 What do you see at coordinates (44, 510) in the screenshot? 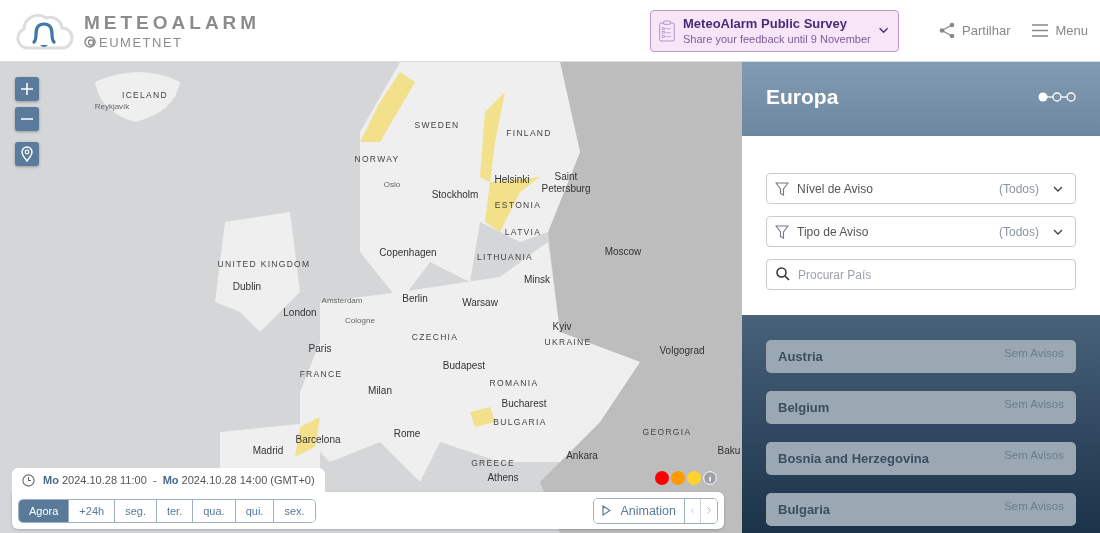
I see `day-tab: Agora` at bounding box center [44, 510].